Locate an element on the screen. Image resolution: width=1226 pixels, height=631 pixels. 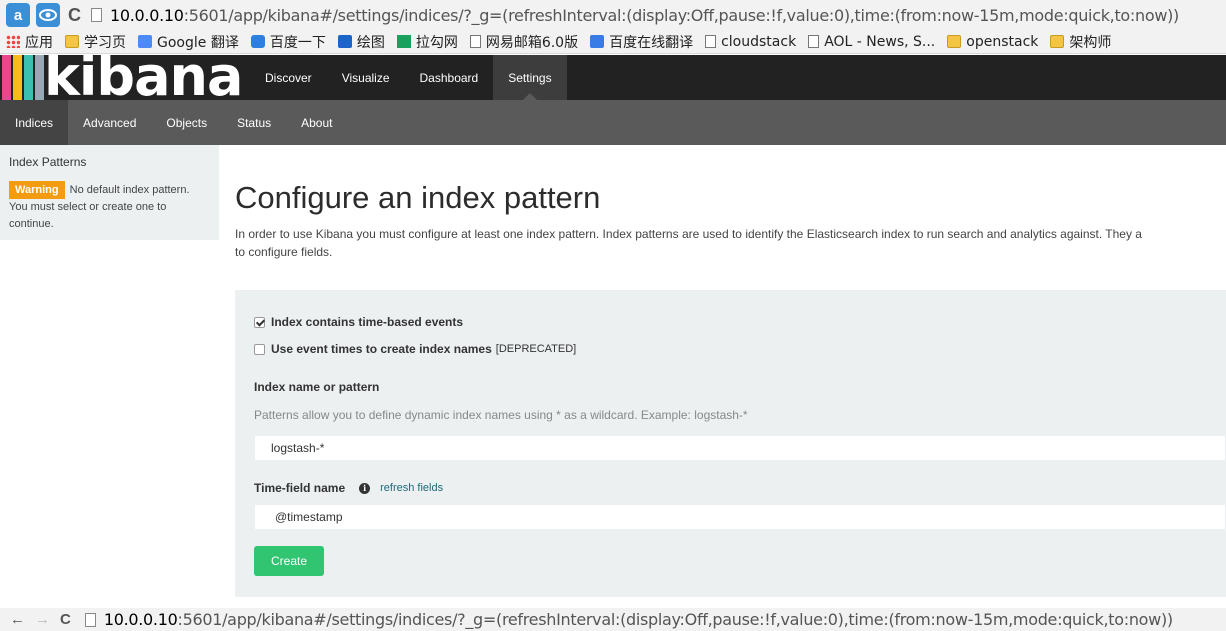
deprecated-tag: [DEPRECATED] is located at coordinates (536, 349).